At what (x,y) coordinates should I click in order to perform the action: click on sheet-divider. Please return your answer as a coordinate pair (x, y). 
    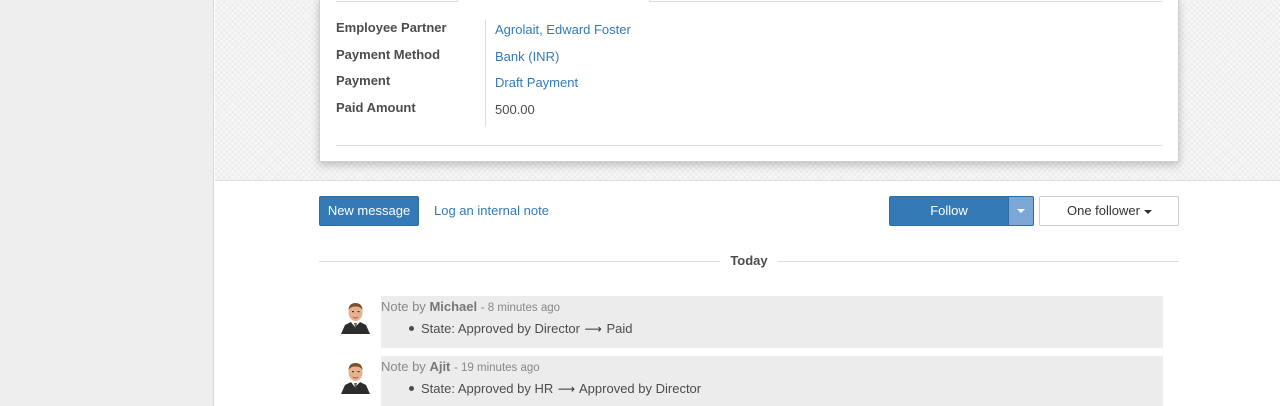
    Looking at the image, I should click on (749, 145).